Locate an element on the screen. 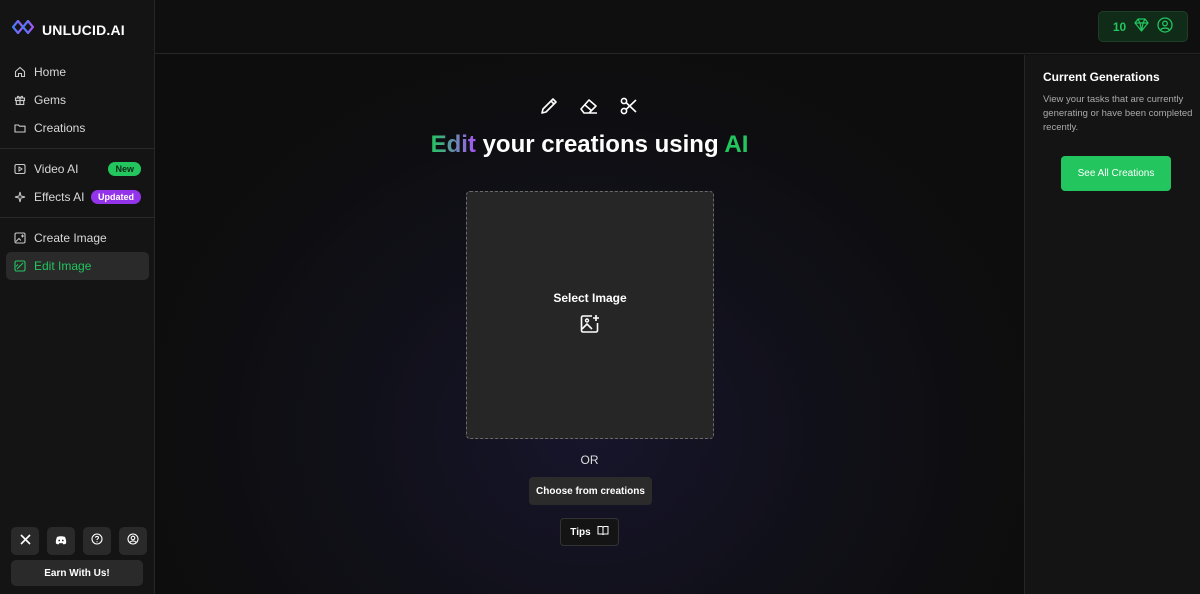  sidebar-item-video-ai: Video AI New is located at coordinates (77, 169).